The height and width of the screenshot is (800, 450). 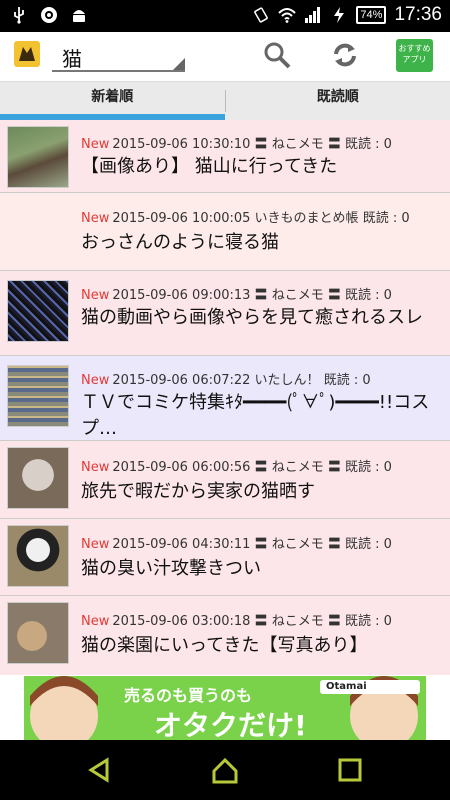 I want to click on item-meta: New 2015-09-06 03:00:18 〓 ねこメモ 〓 既読 : 0, so click(x=236, y=619).